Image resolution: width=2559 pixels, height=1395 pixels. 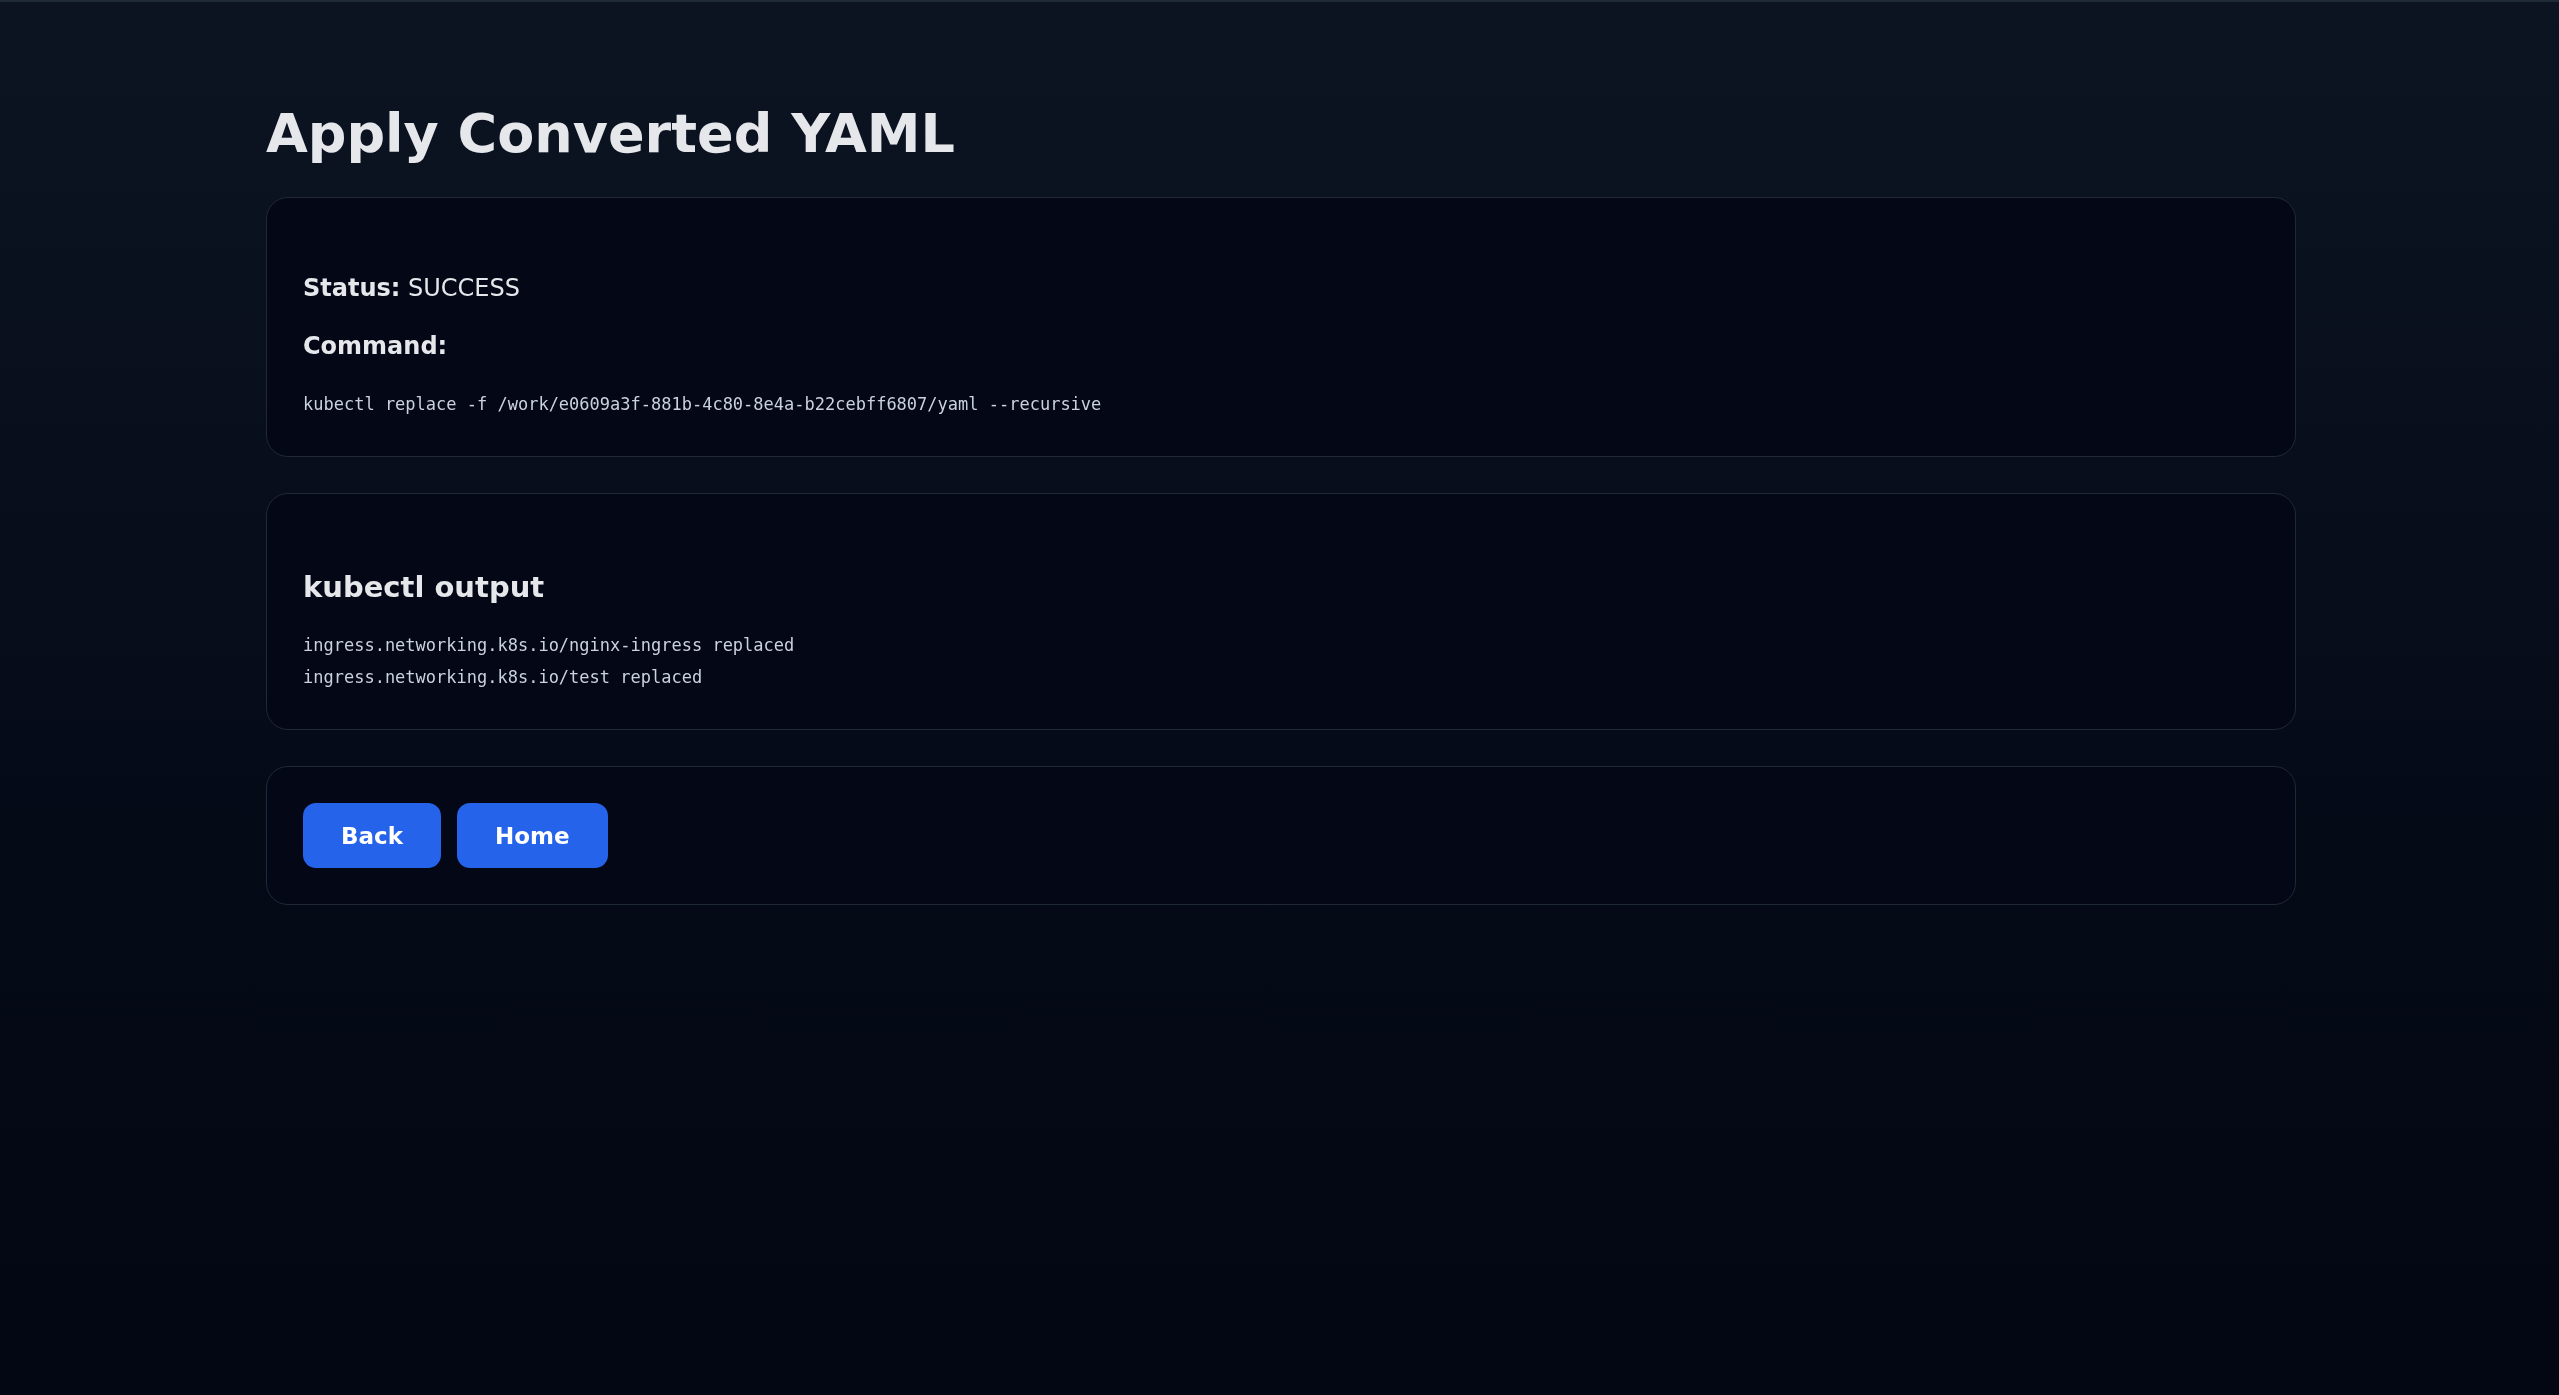 I want to click on output-heading: kubectl output, so click(x=424, y=587).